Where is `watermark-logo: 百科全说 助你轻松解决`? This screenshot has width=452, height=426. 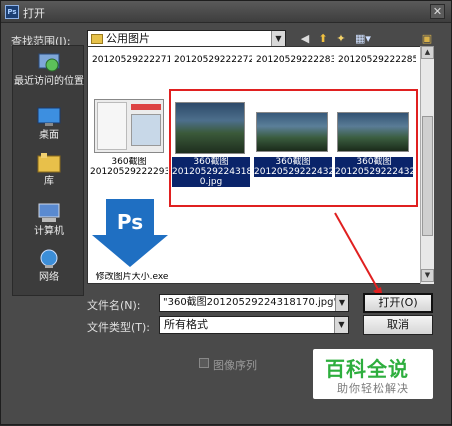 watermark-logo: 百科全说 助你轻松解决 is located at coordinates (373, 374).